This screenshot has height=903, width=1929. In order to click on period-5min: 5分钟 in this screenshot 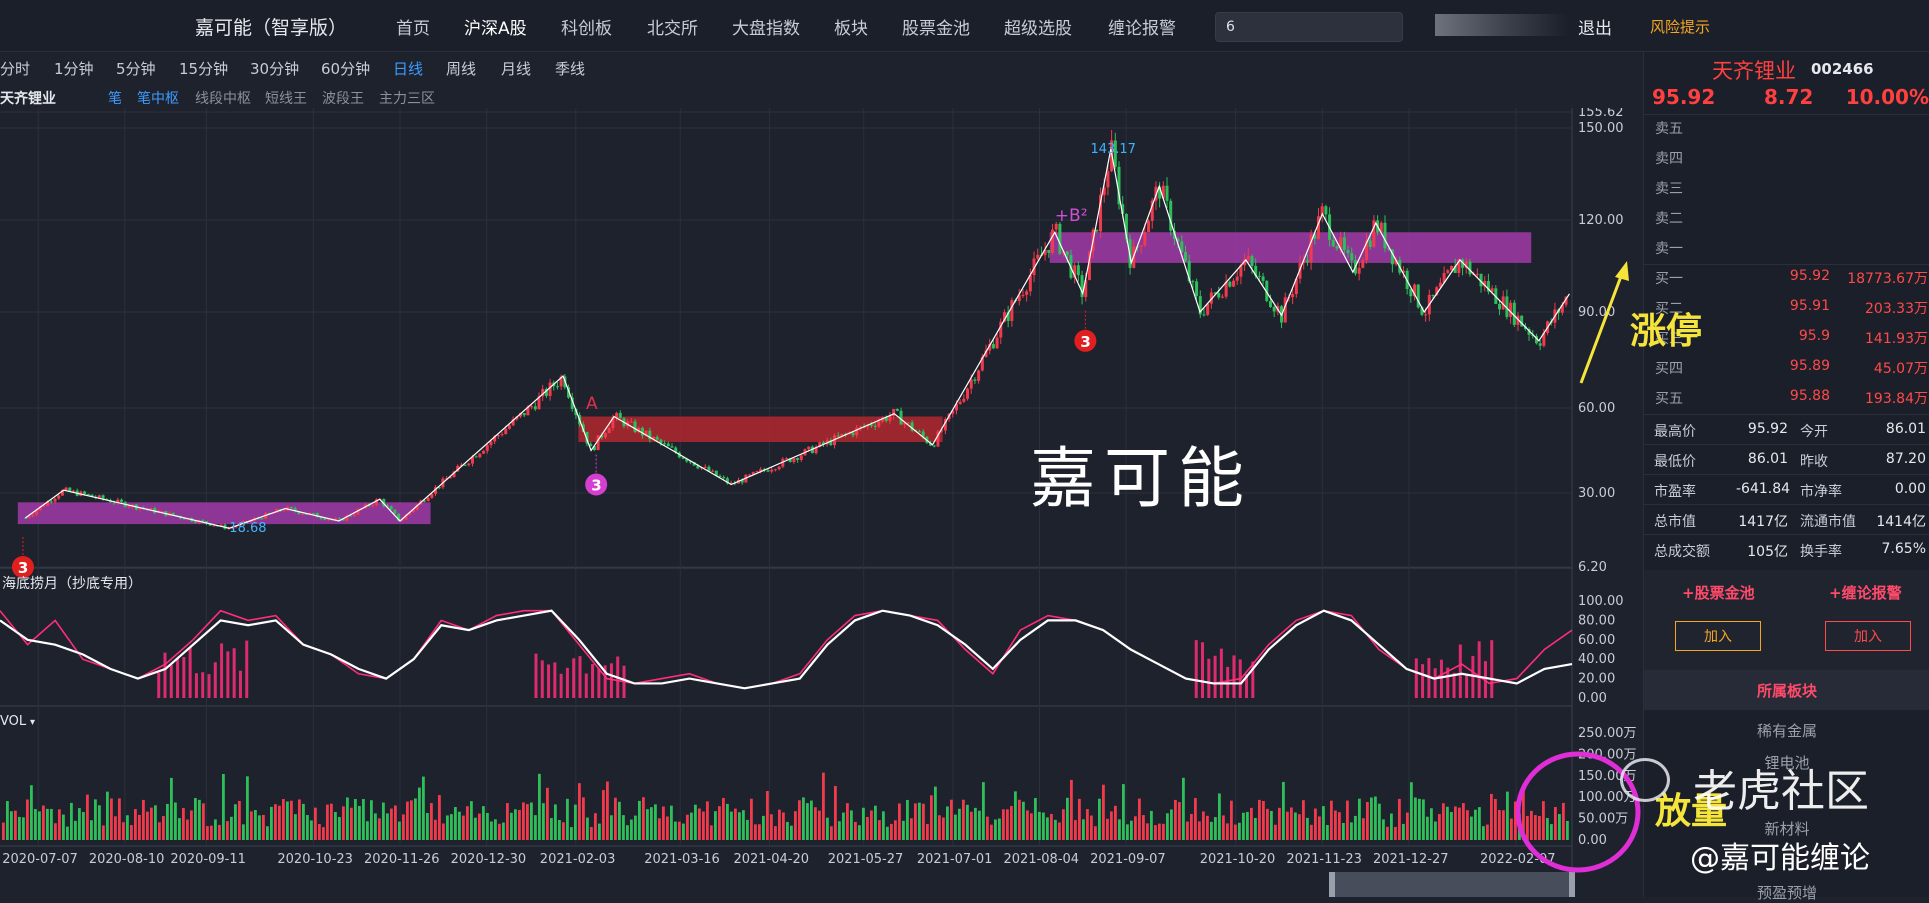, I will do `click(136, 68)`.